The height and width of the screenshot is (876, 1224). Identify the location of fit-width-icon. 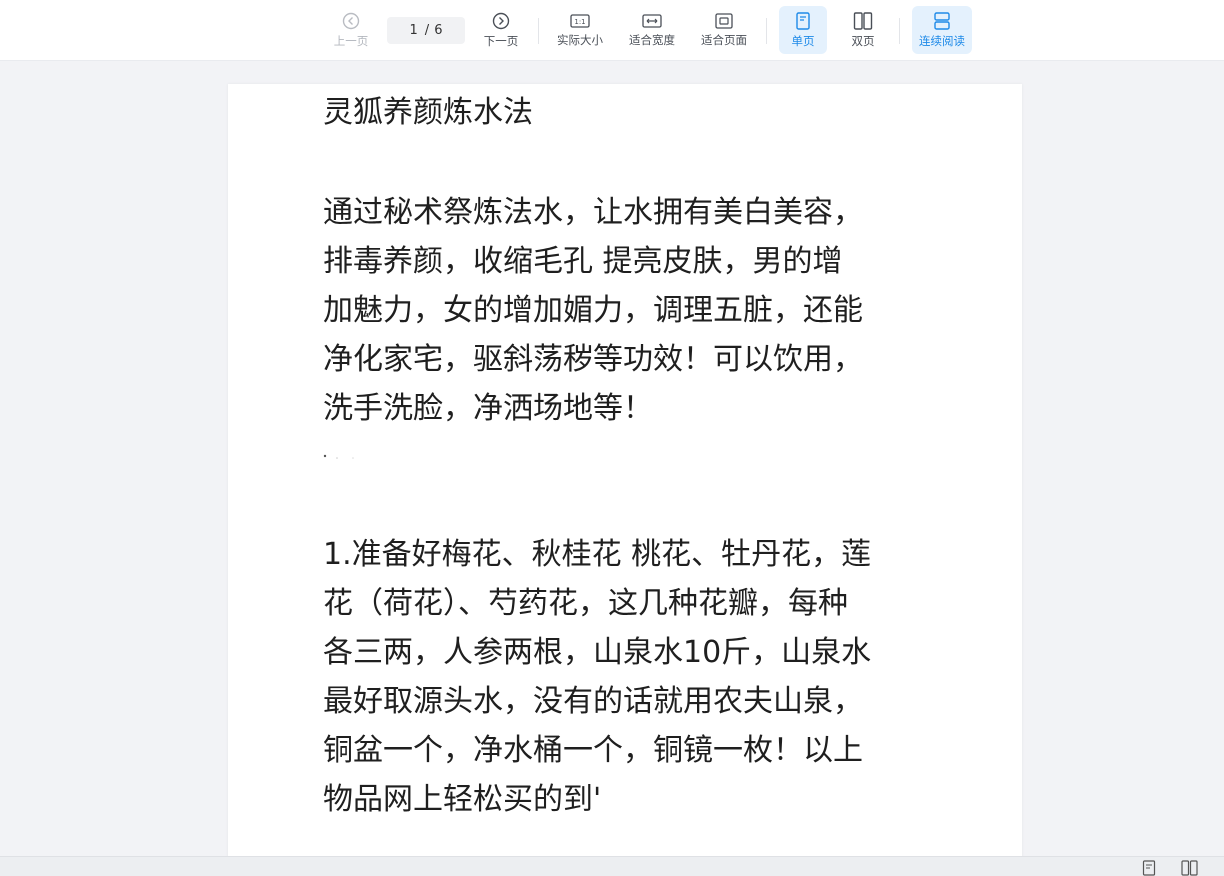
(652, 20).